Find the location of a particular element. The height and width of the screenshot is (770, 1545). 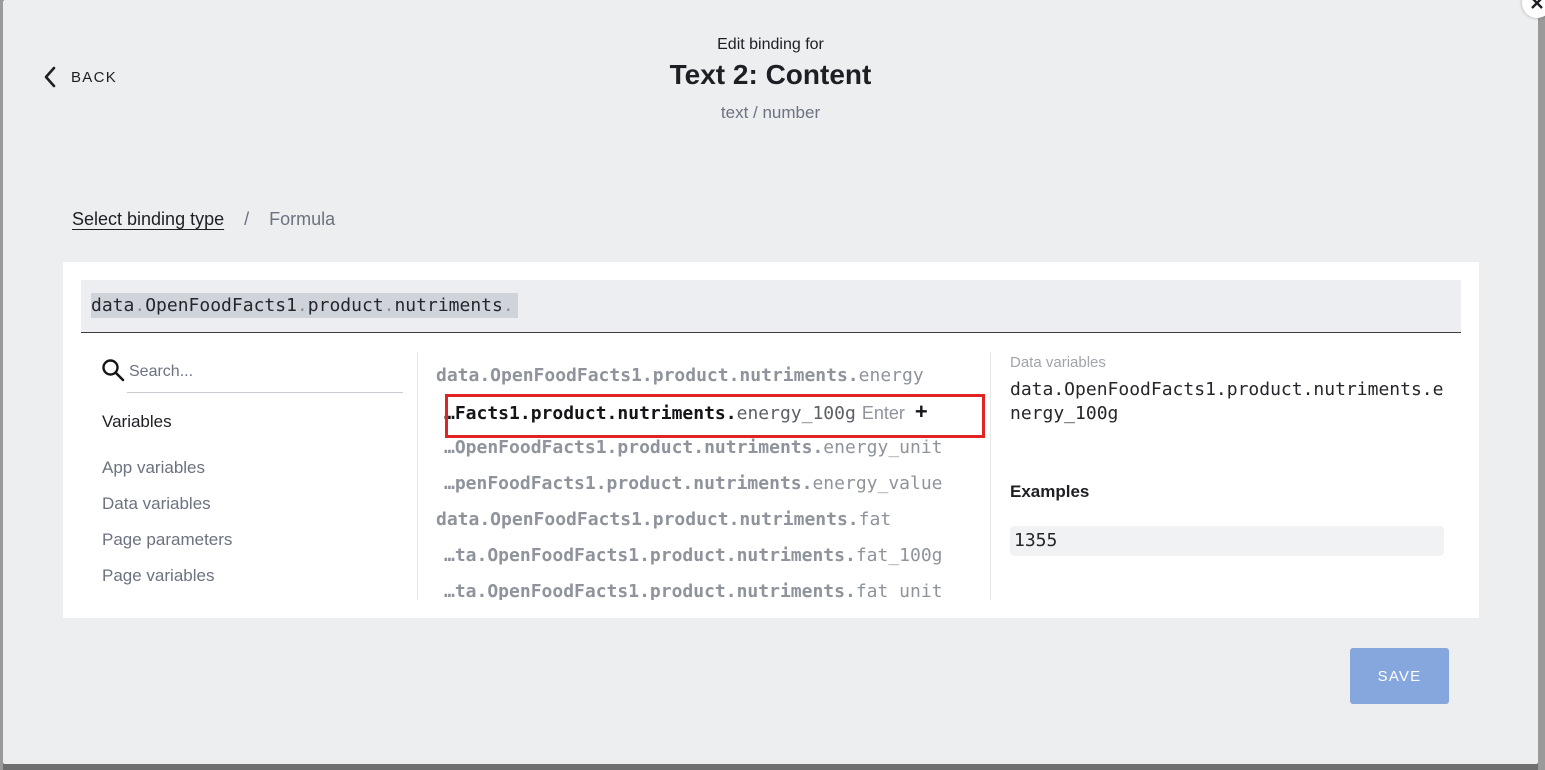

category-page-variables: Page variables is located at coordinates (158, 576).